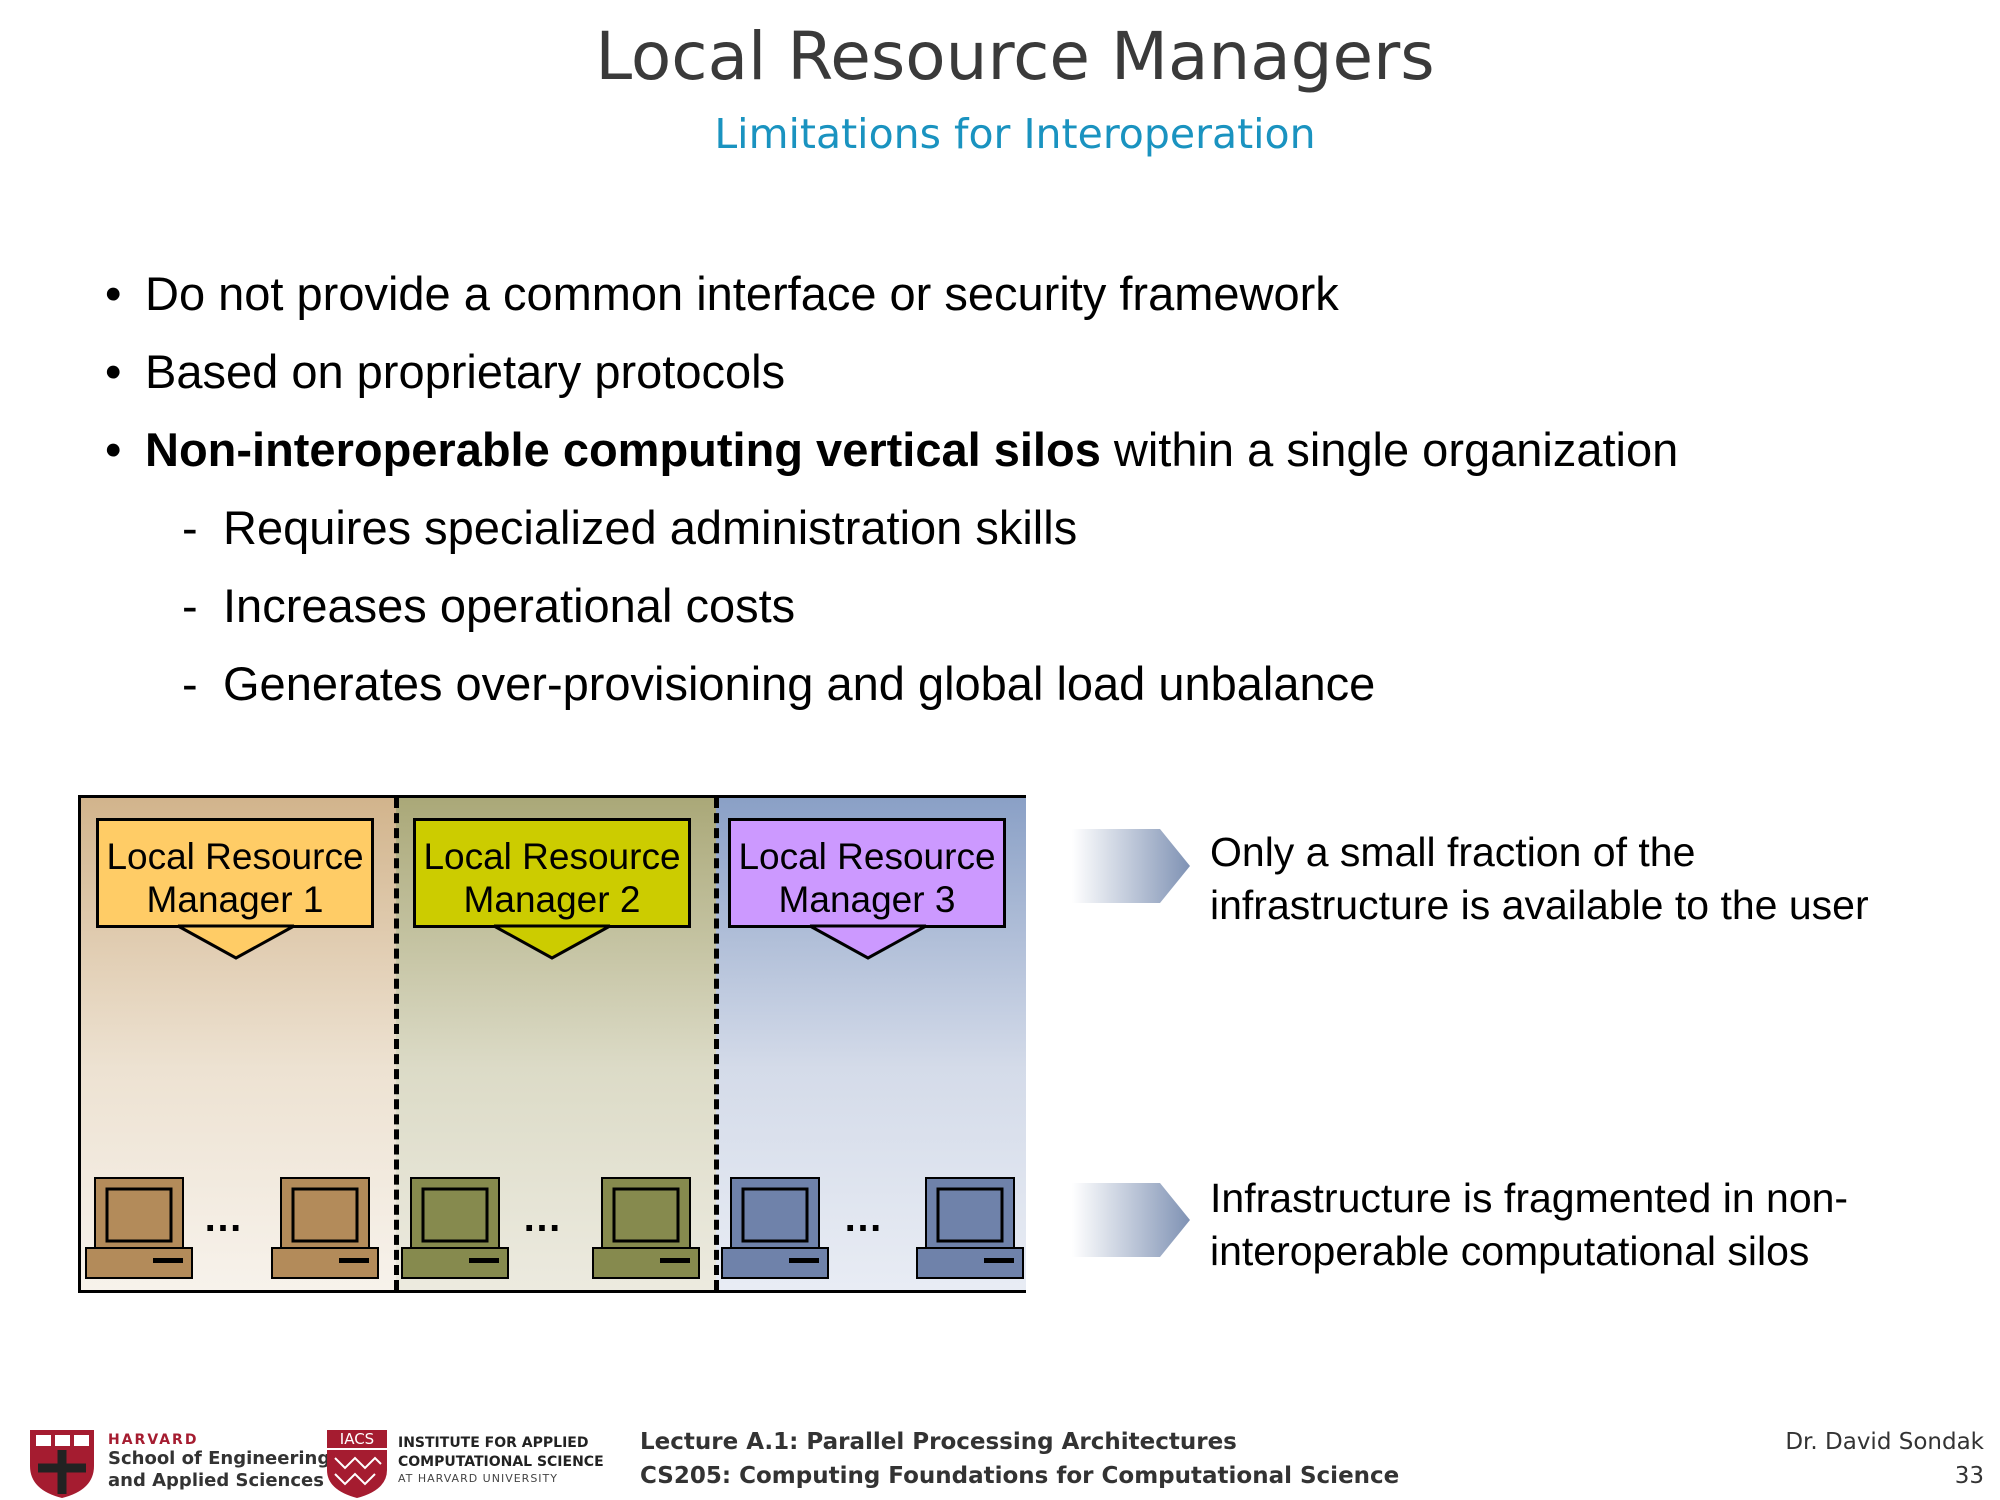  What do you see at coordinates (219, 1458) in the screenshot?
I see `harvard-line1: School of Engineering` at bounding box center [219, 1458].